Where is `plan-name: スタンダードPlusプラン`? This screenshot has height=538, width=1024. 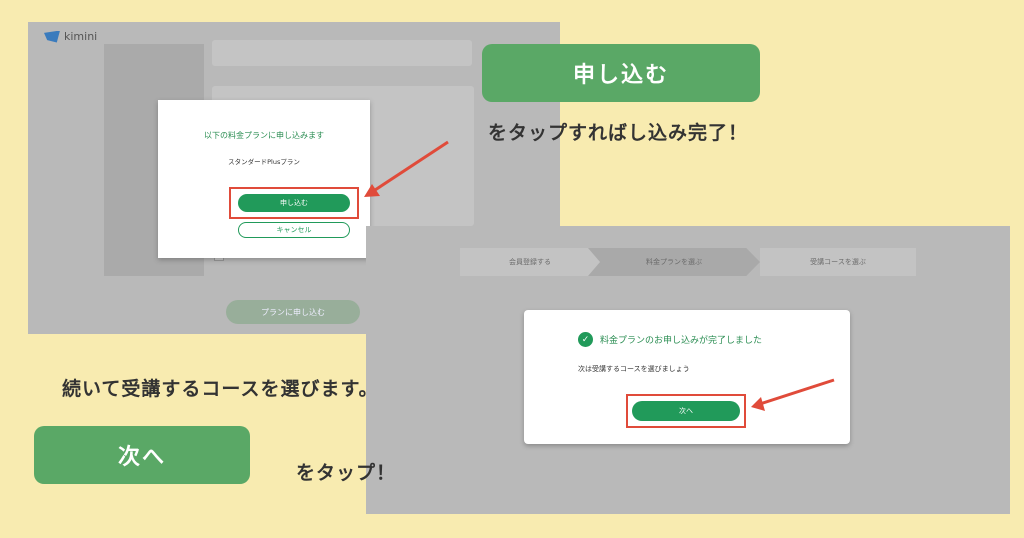 plan-name: スタンダードPlusプラン is located at coordinates (264, 162).